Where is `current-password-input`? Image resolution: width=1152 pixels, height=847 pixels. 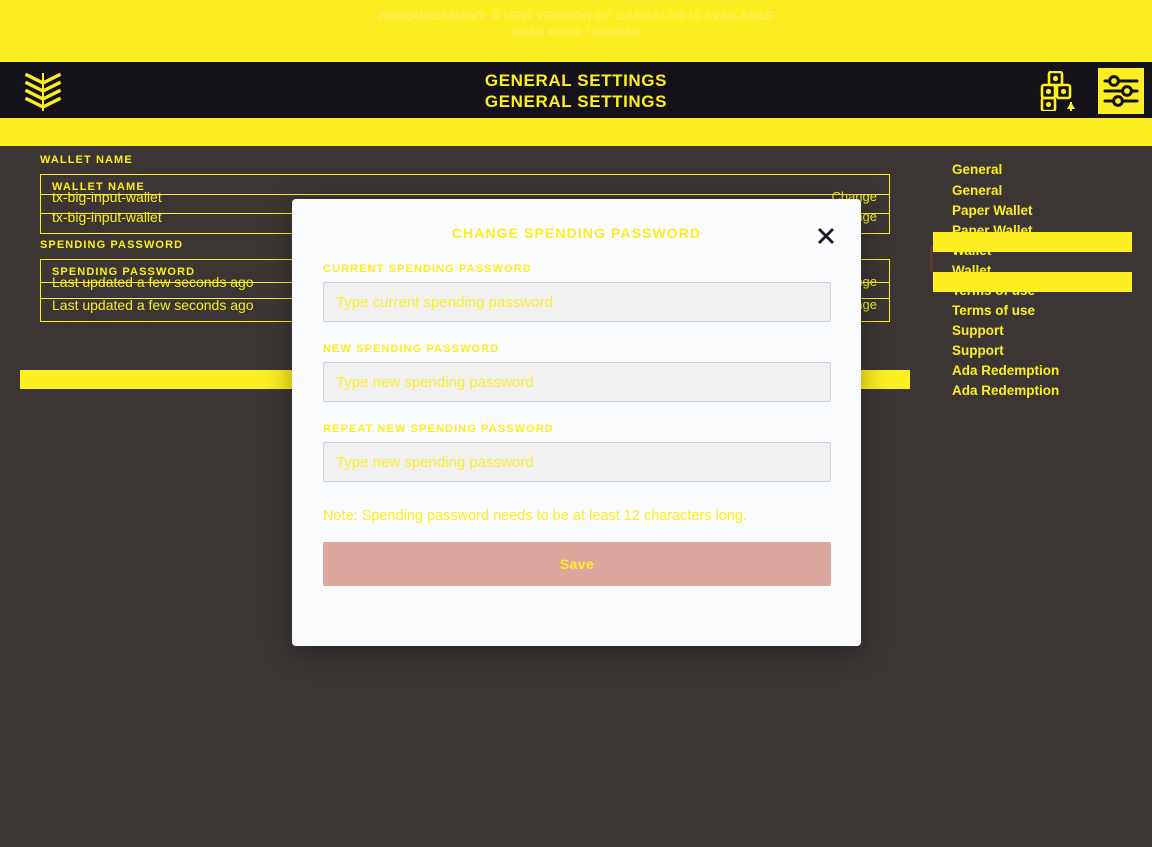 current-password-input is located at coordinates (577, 302).